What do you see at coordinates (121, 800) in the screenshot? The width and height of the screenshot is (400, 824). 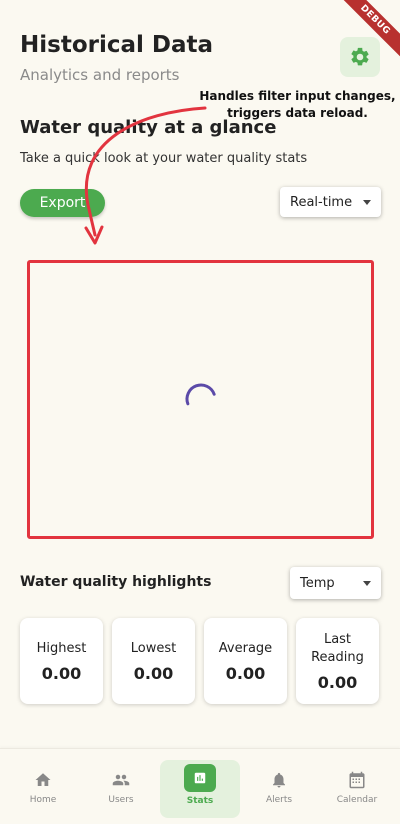 I see `nav-label: Users` at bounding box center [121, 800].